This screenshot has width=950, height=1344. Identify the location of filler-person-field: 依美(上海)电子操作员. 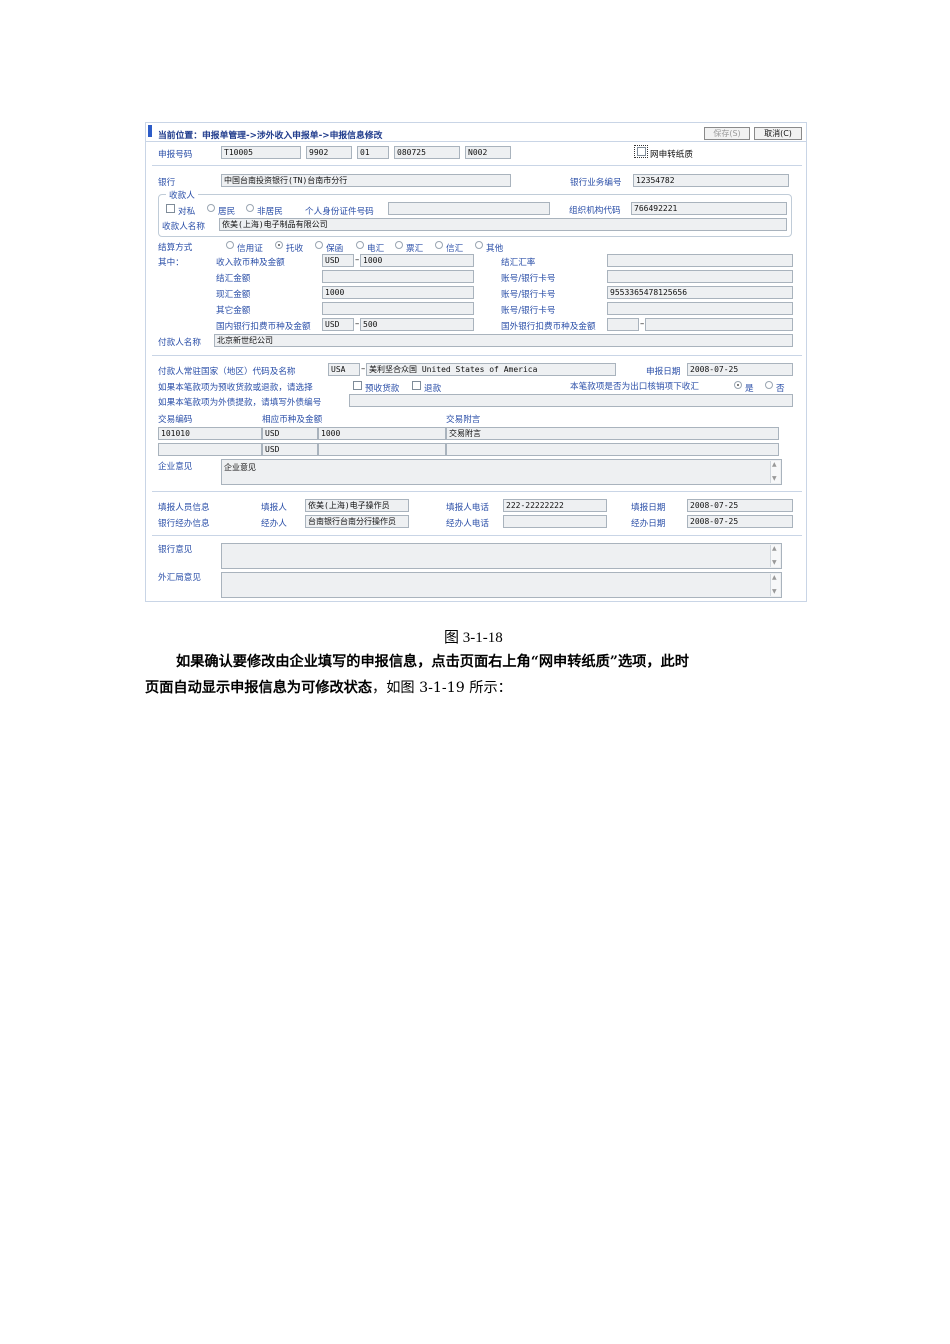
(357, 505).